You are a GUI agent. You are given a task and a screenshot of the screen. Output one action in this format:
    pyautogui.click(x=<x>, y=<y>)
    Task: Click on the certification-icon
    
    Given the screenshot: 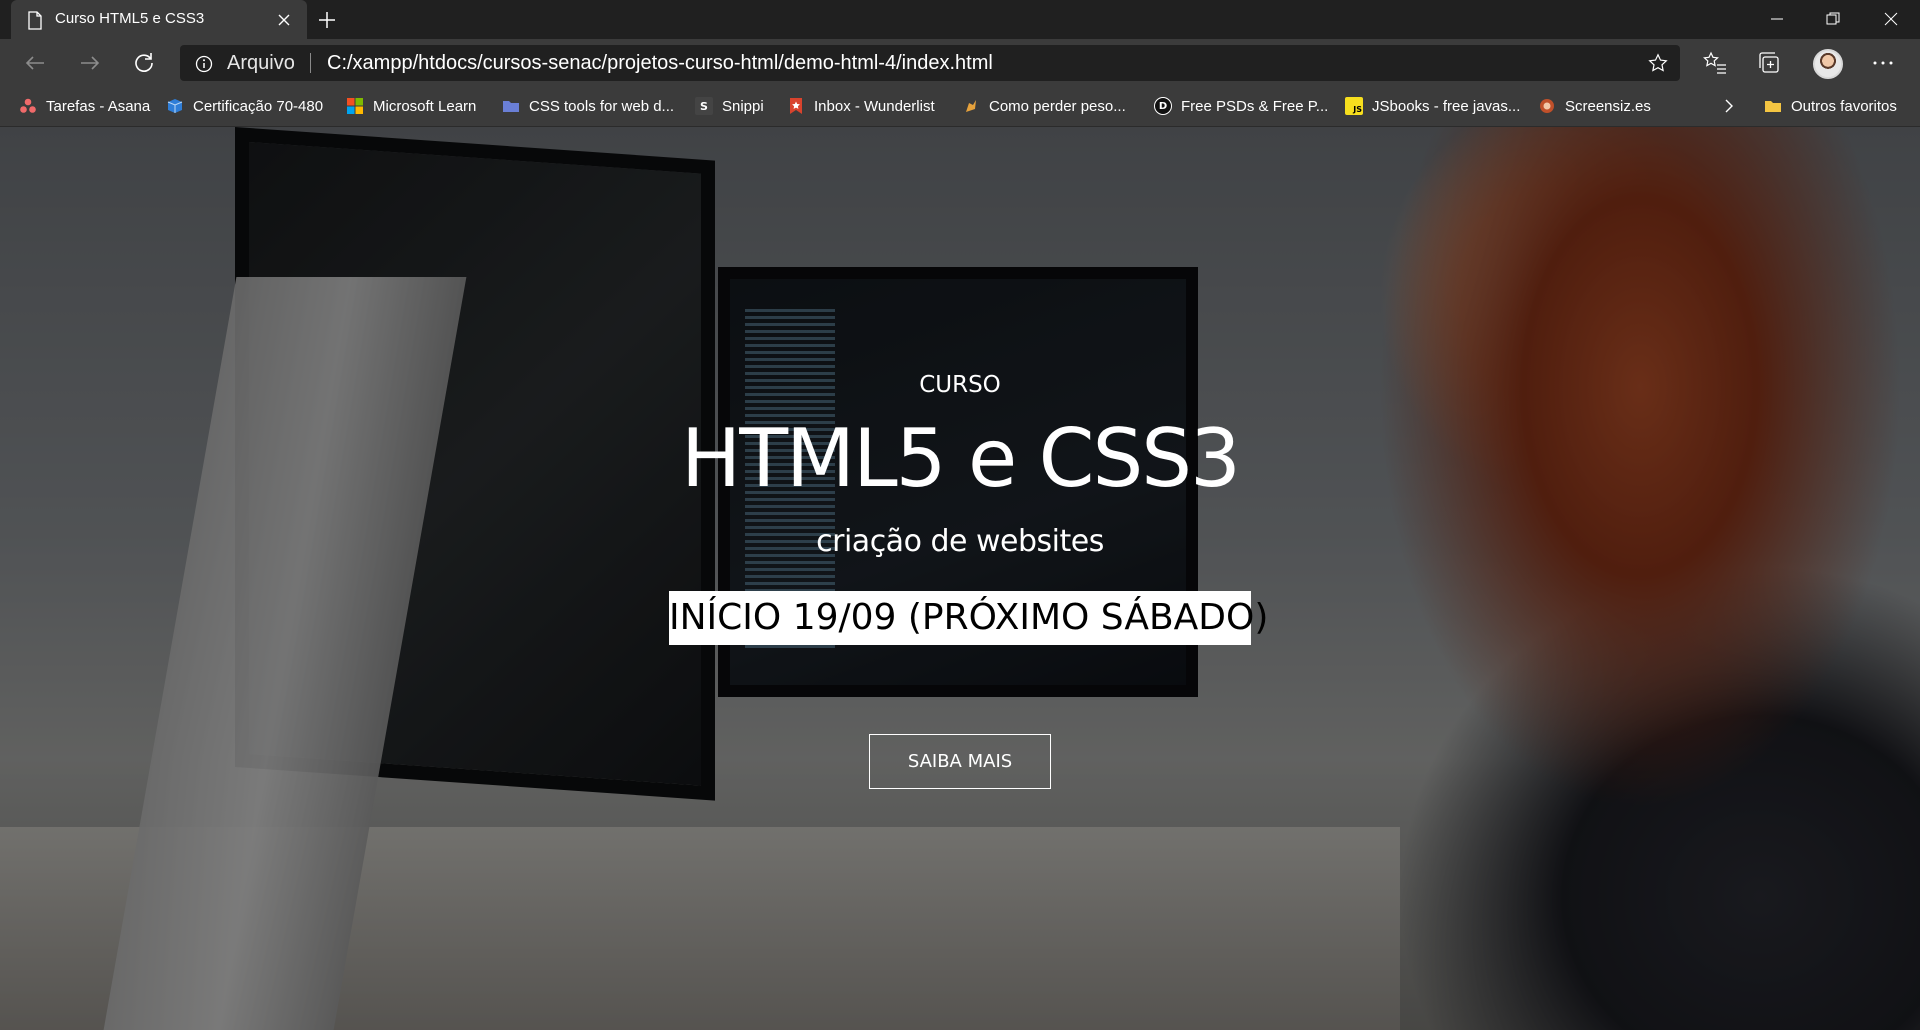 What is the action you would take?
    pyautogui.click(x=175, y=106)
    